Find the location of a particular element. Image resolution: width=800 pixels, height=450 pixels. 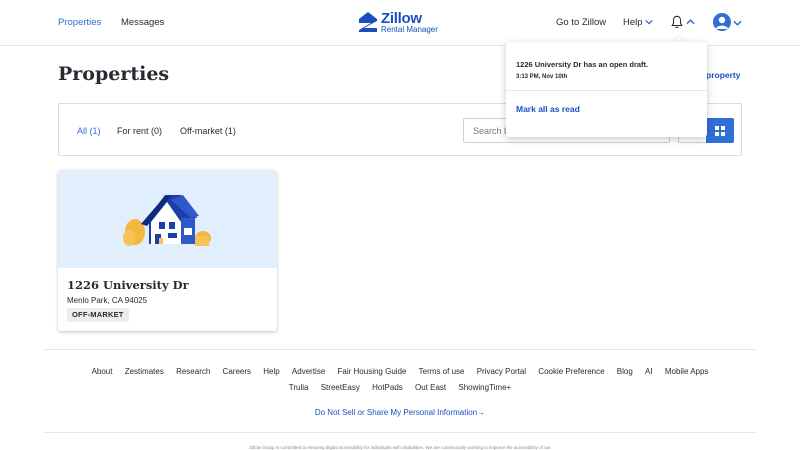

grid-view-button is located at coordinates (720, 130).